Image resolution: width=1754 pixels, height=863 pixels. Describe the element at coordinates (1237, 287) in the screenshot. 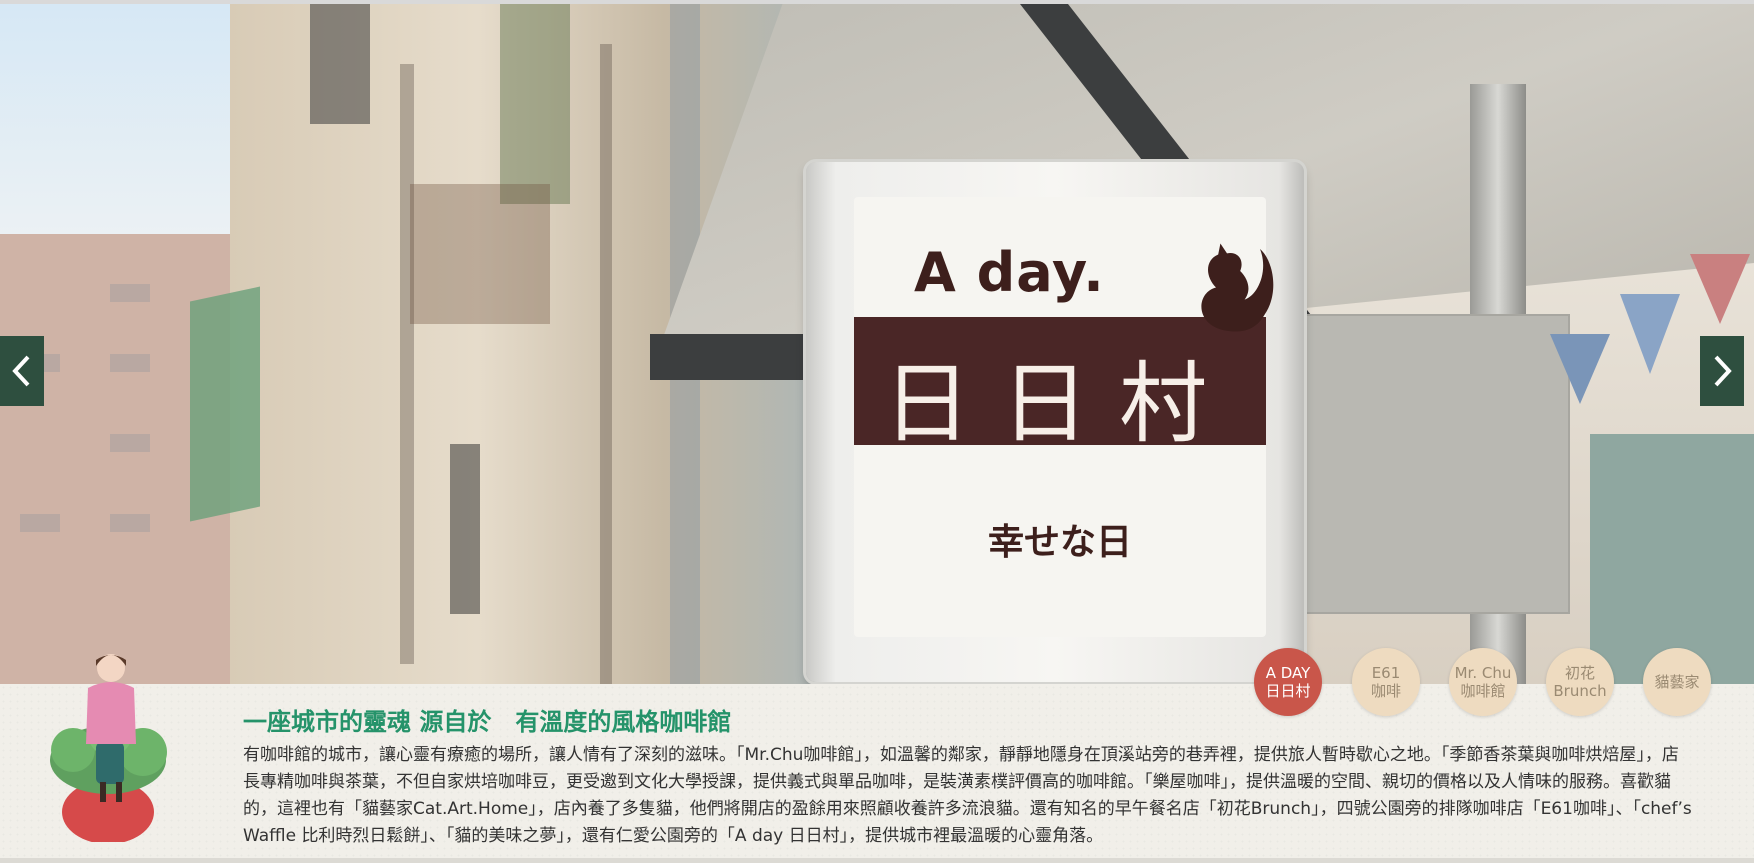

I see `squirrel-icon` at that location.